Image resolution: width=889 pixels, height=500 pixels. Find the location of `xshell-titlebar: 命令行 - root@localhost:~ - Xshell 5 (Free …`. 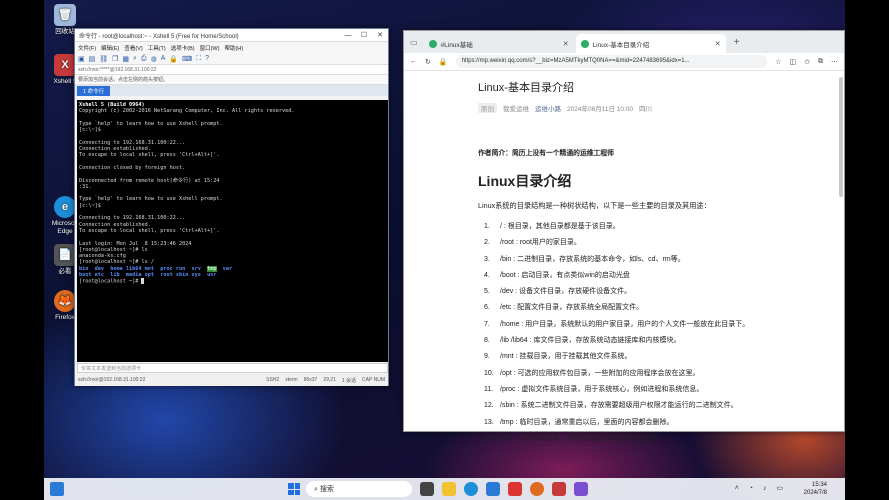

xshell-titlebar: 命令行 - root@localhost:~ - Xshell 5 (Free … is located at coordinates (231, 35).